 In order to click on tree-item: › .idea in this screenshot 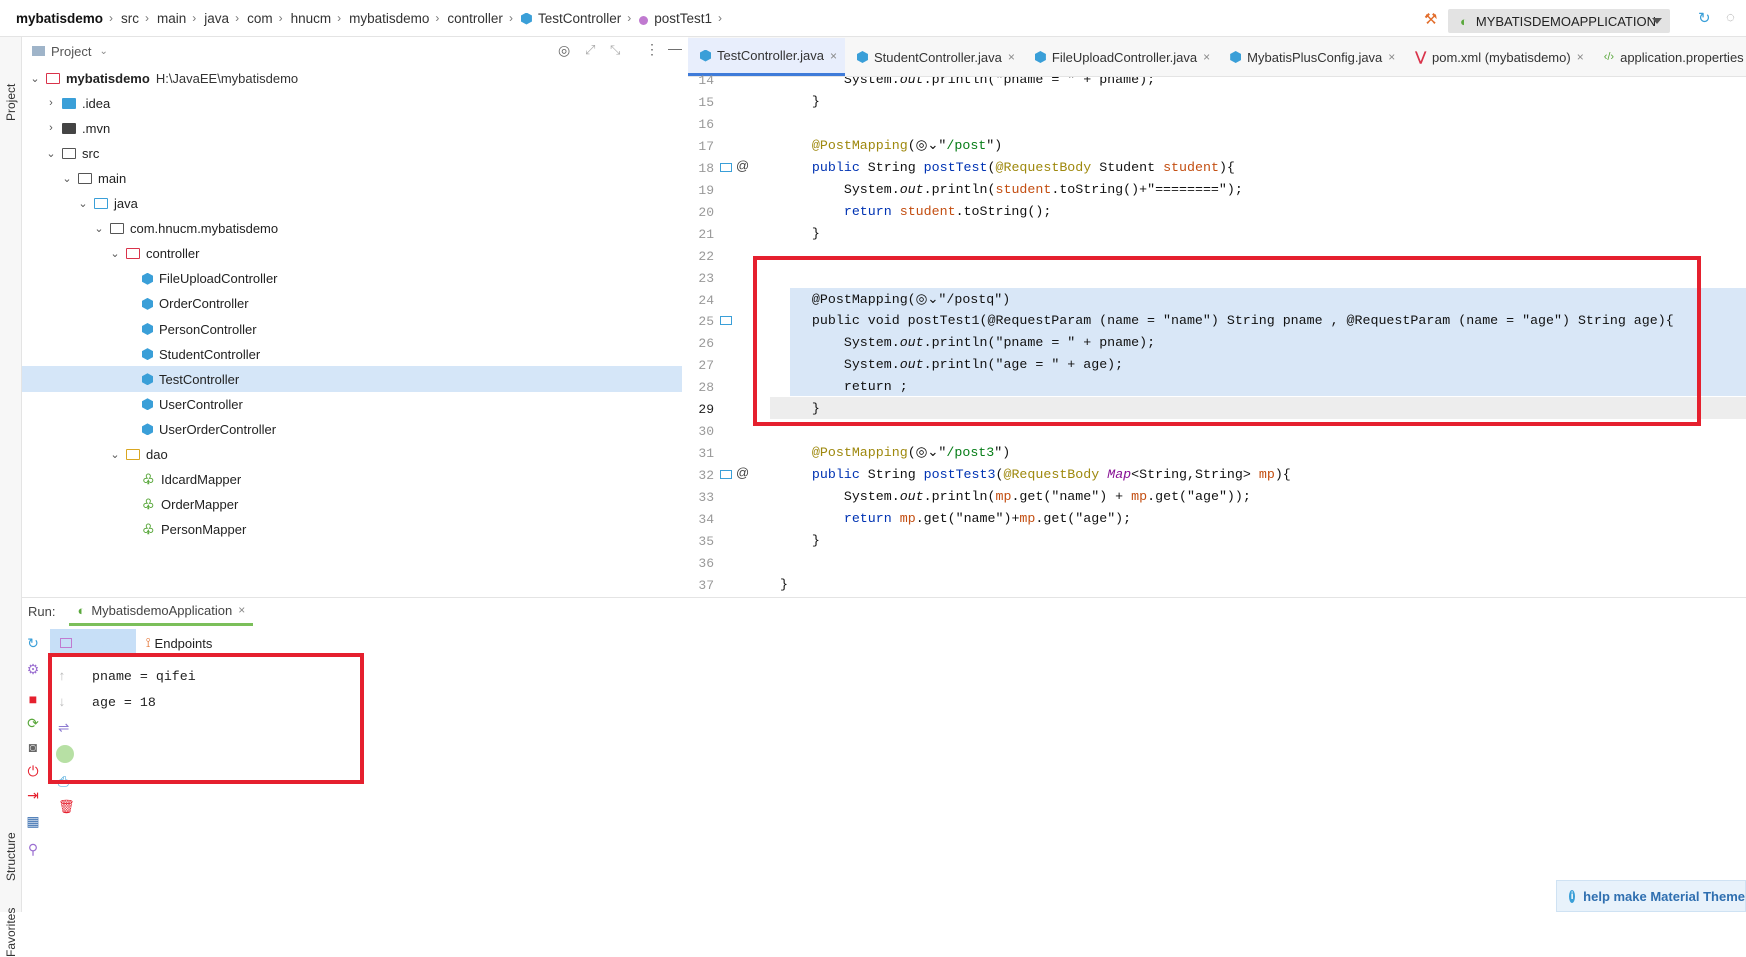, I will do `click(352, 103)`.